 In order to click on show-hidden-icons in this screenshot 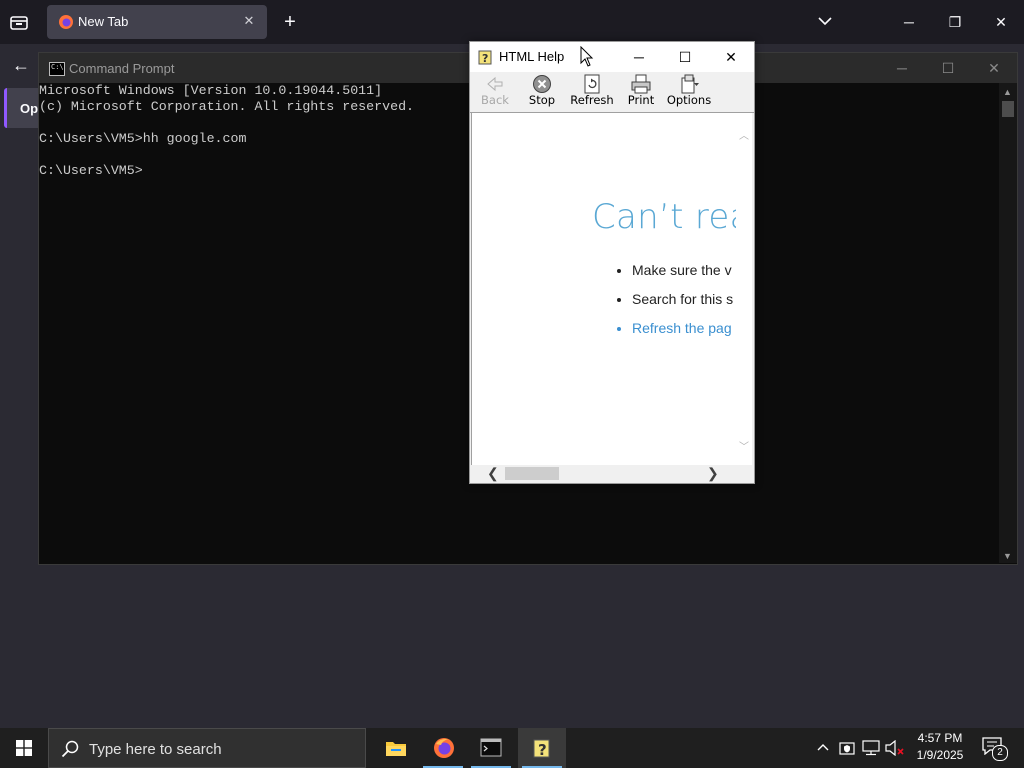, I will do `click(823, 748)`.